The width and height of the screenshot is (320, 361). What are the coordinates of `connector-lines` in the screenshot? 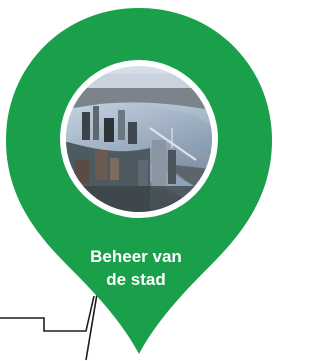 It's located at (49, 327).